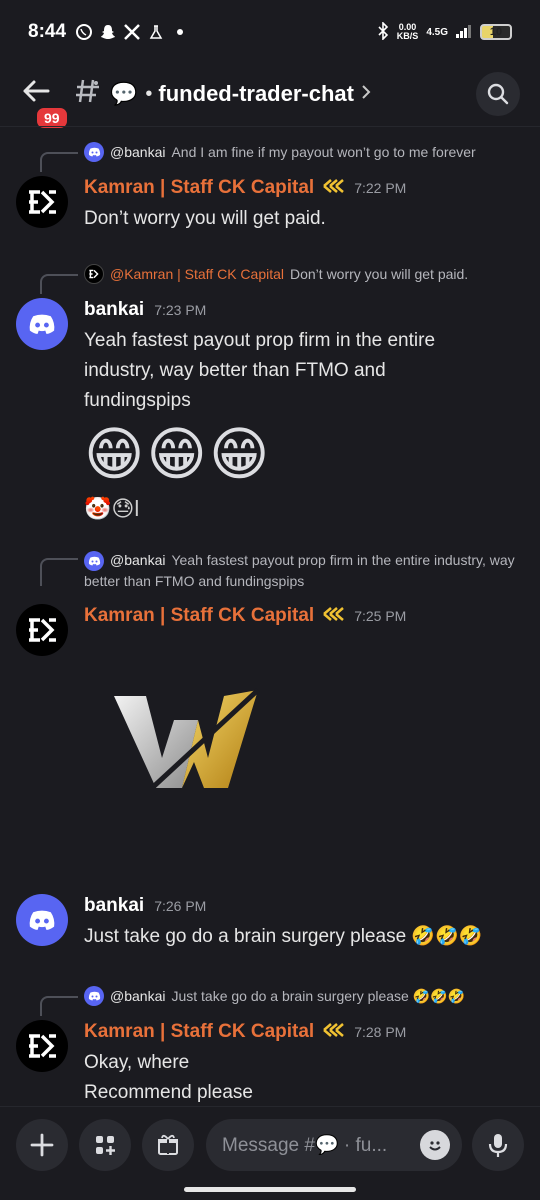 Image resolution: width=540 pixels, height=1200 pixels. Describe the element at coordinates (46, 104) in the screenshot. I see `back-button: 99` at that location.